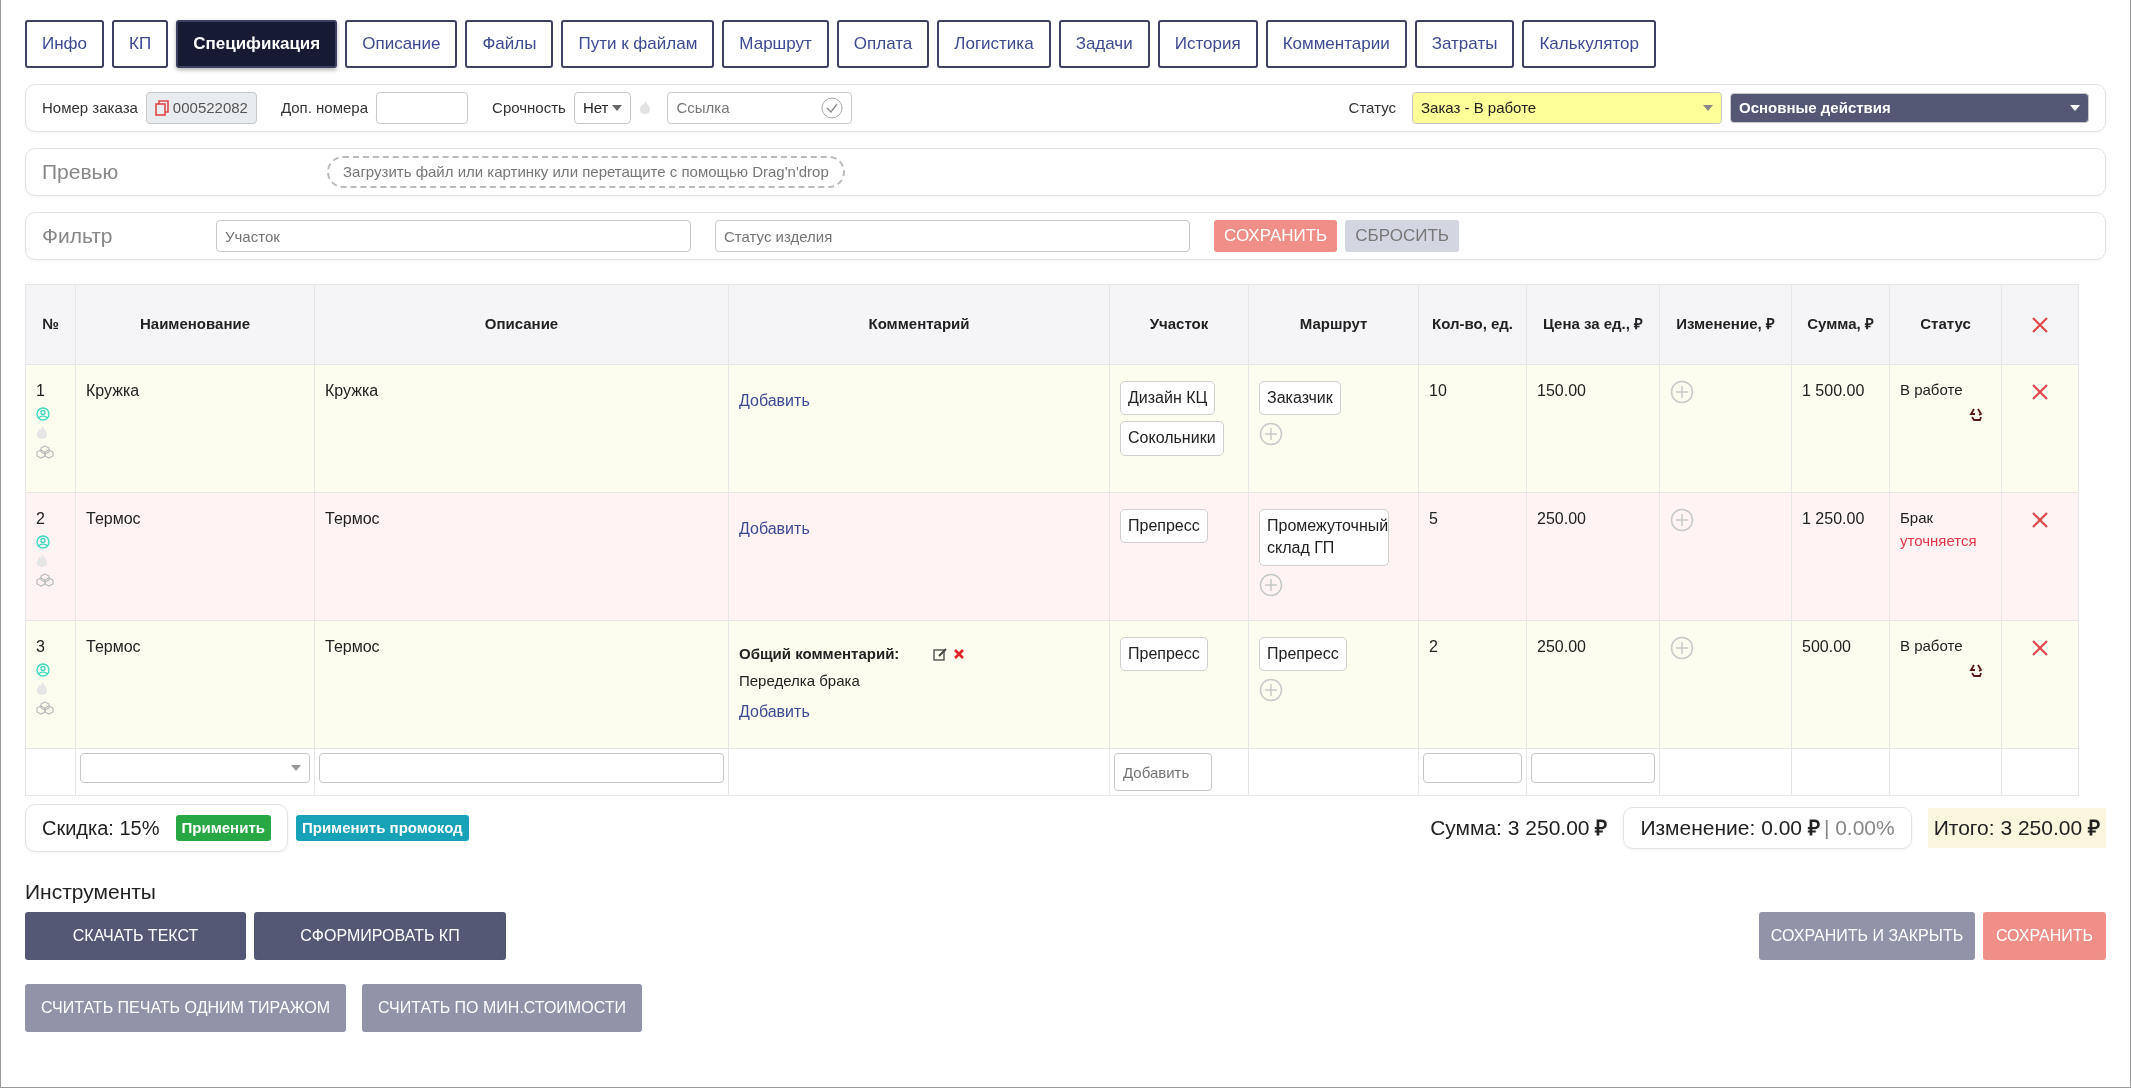  What do you see at coordinates (91, 892) in the screenshot?
I see `section-heading: Инструменты` at bounding box center [91, 892].